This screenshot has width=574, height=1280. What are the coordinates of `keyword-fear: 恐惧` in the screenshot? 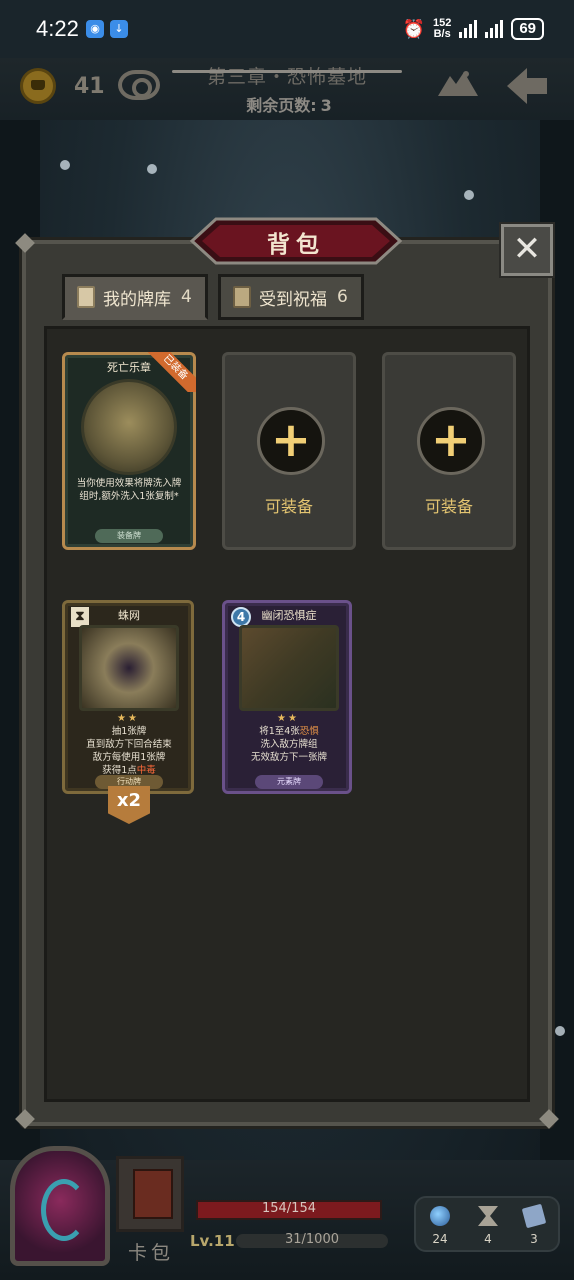 It's located at (309, 731).